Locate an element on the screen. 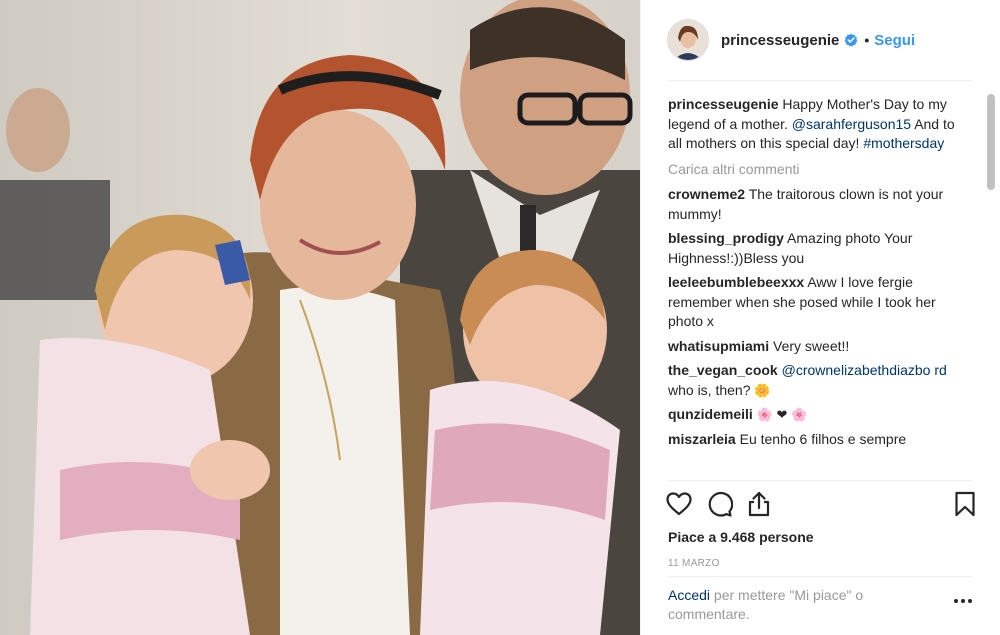 This screenshot has width=1000, height=635. actions-divider is located at coordinates (819, 480).